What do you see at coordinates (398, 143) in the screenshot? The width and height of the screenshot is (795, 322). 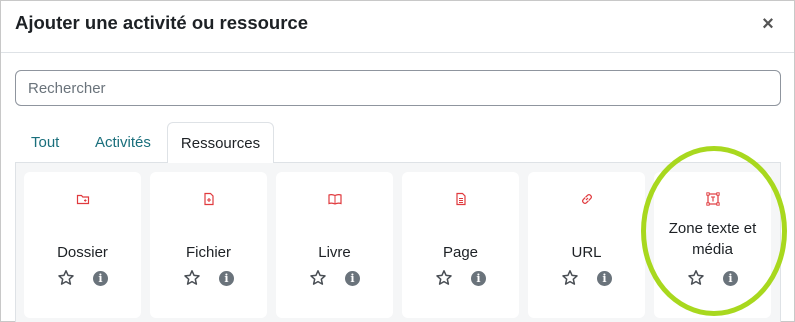 I see `tab-bar: Tout Activités Ressources` at bounding box center [398, 143].